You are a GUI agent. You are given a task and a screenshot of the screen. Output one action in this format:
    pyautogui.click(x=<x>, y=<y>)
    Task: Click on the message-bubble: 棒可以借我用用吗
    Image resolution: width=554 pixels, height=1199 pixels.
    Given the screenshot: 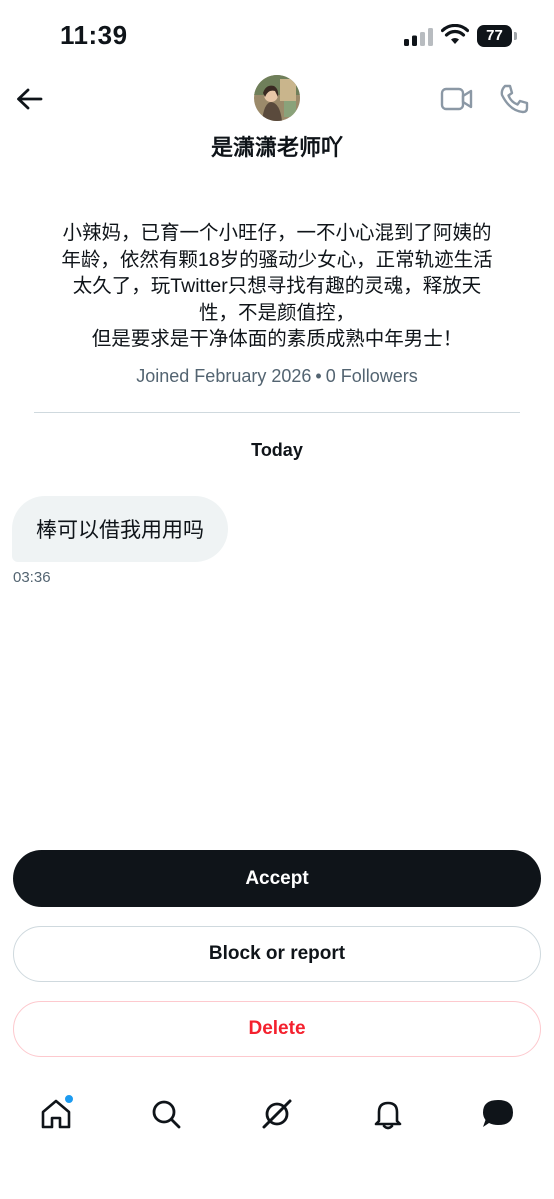 What is the action you would take?
    pyautogui.click(x=120, y=529)
    